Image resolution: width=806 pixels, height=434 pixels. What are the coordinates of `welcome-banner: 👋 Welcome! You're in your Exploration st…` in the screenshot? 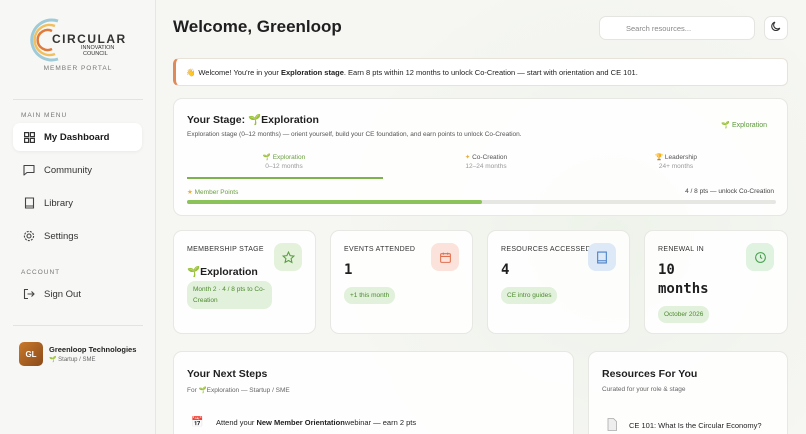 It's located at (480, 72).